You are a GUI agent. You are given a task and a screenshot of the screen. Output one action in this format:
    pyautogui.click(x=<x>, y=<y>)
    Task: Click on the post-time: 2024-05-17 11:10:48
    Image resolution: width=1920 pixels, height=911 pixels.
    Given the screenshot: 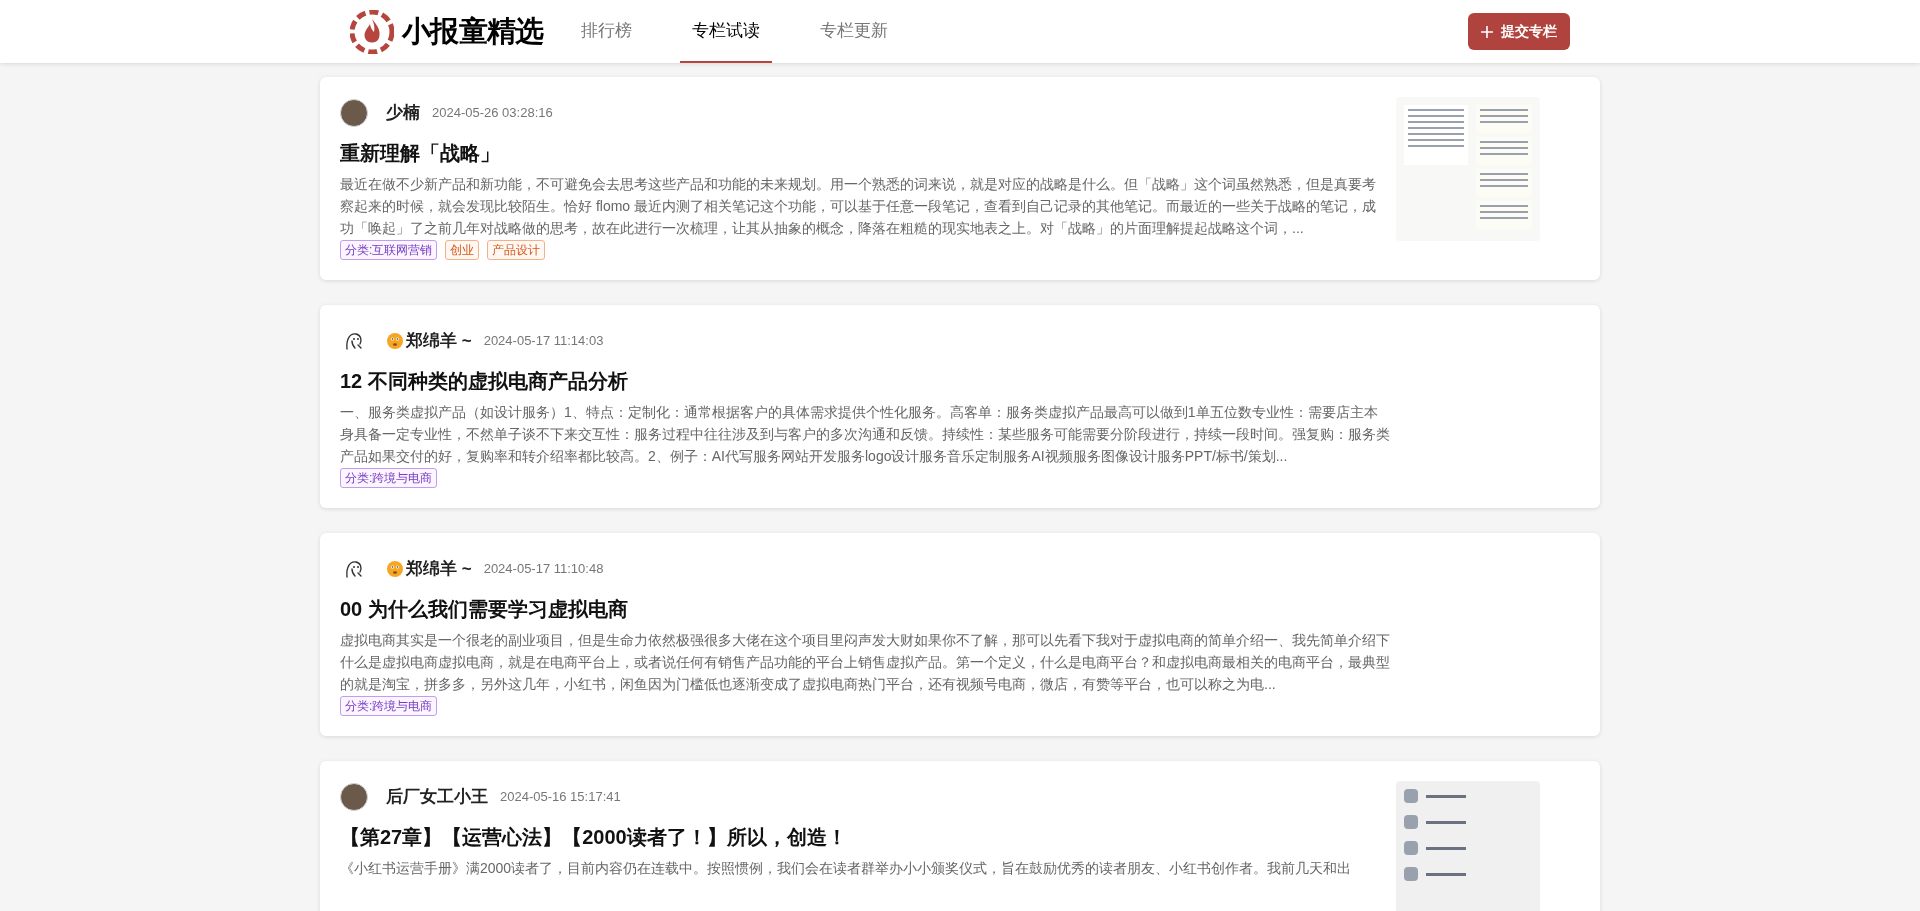 What is the action you would take?
    pyautogui.click(x=543, y=569)
    